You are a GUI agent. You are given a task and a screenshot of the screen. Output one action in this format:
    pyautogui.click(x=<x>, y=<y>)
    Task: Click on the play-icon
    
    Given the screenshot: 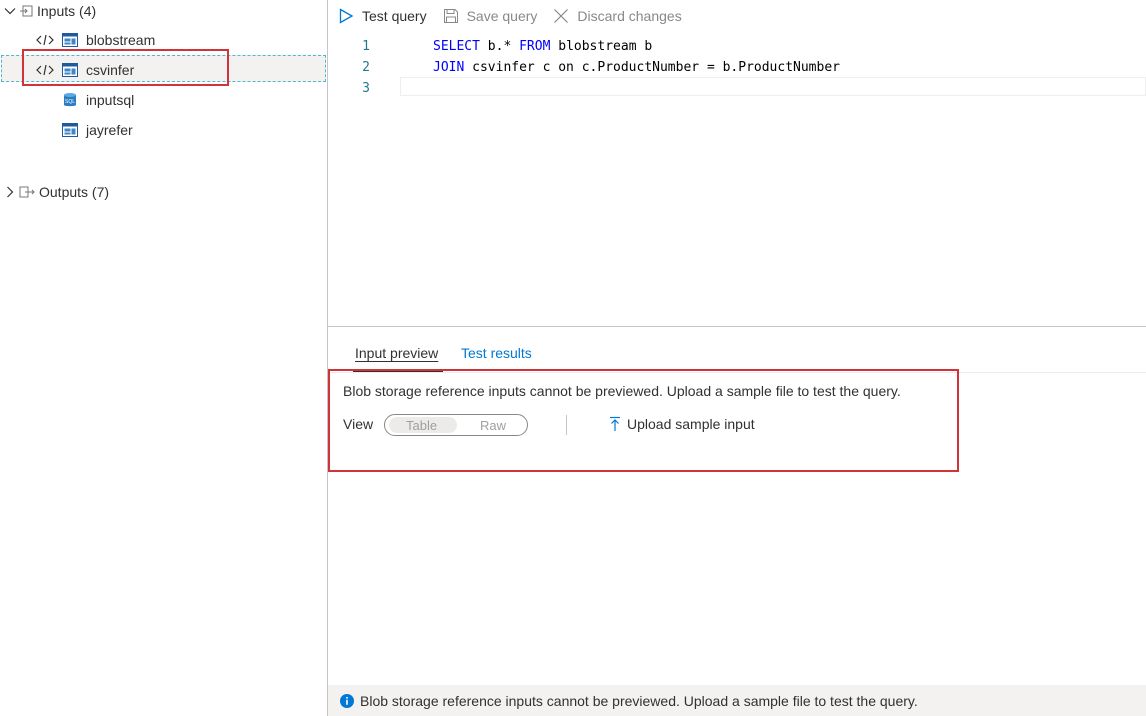 What is the action you would take?
    pyautogui.click(x=346, y=16)
    